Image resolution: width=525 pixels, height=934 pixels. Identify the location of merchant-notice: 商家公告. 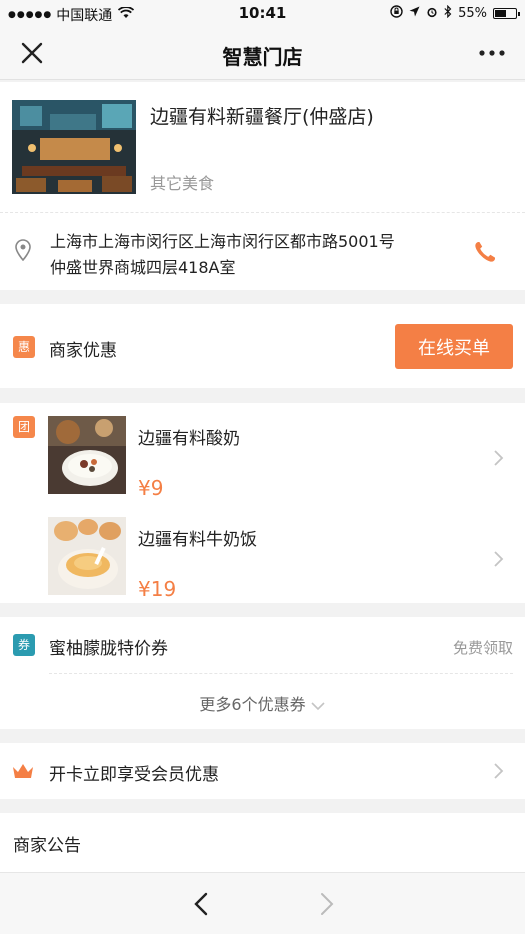
(262, 843).